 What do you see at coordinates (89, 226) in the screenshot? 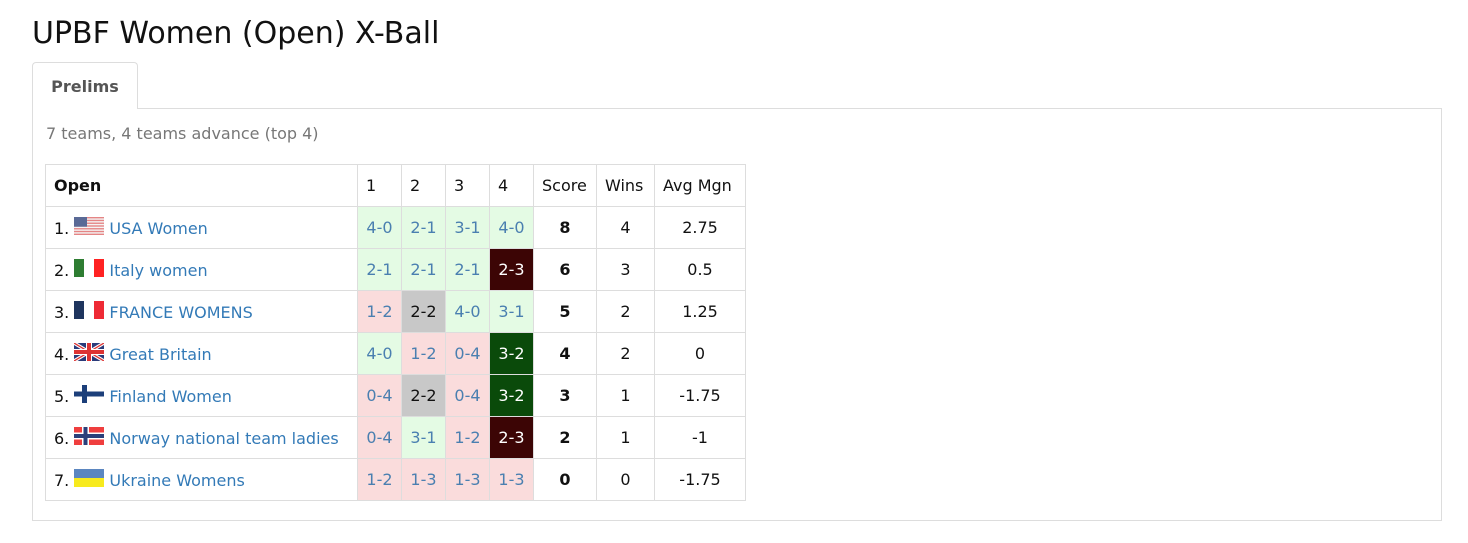
I see `usa-flag-icon` at bounding box center [89, 226].